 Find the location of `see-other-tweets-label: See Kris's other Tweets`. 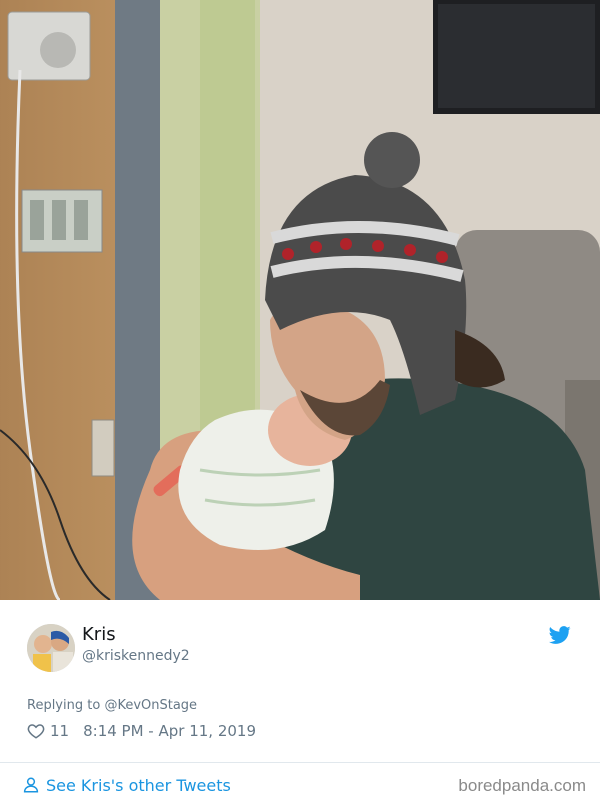

see-other-tweets-label: See Kris's other Tweets is located at coordinates (138, 785).